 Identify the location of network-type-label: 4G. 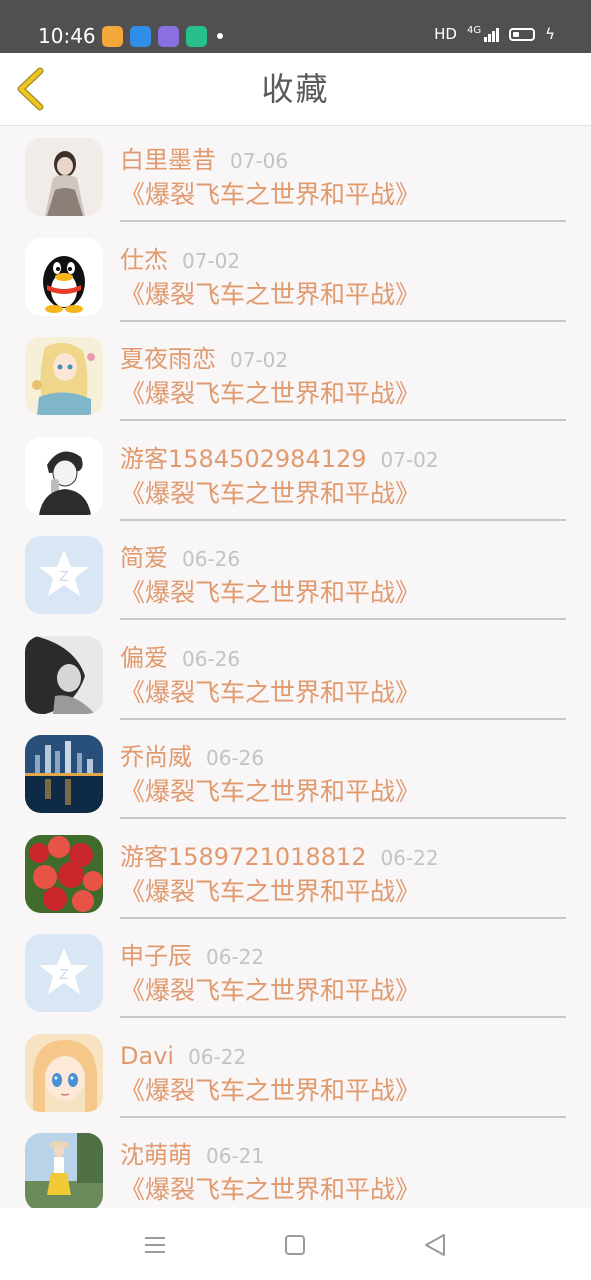
(474, 30).